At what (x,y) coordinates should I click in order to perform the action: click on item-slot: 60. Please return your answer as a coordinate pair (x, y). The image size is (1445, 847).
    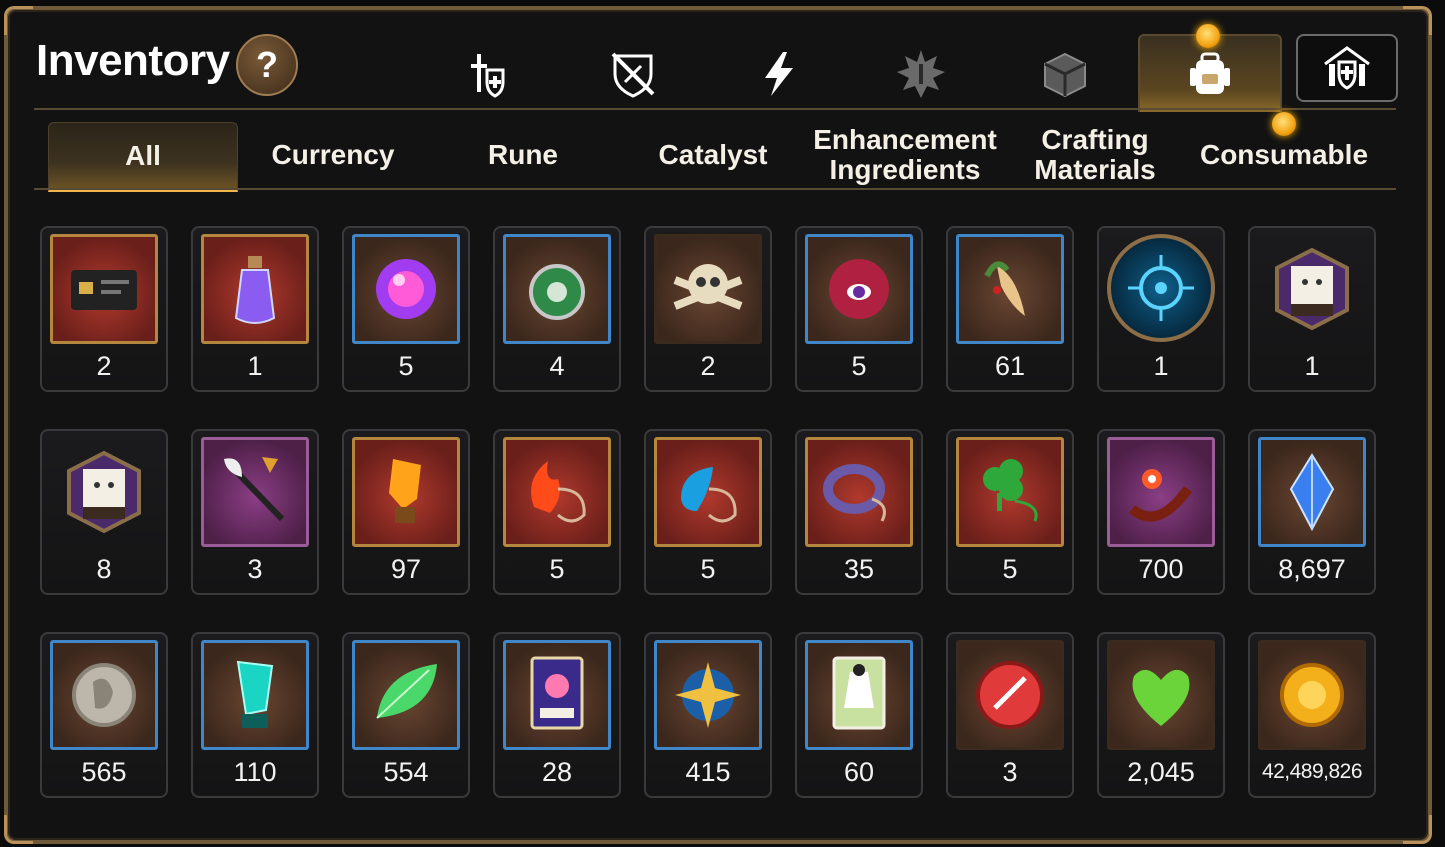
    Looking at the image, I should click on (859, 715).